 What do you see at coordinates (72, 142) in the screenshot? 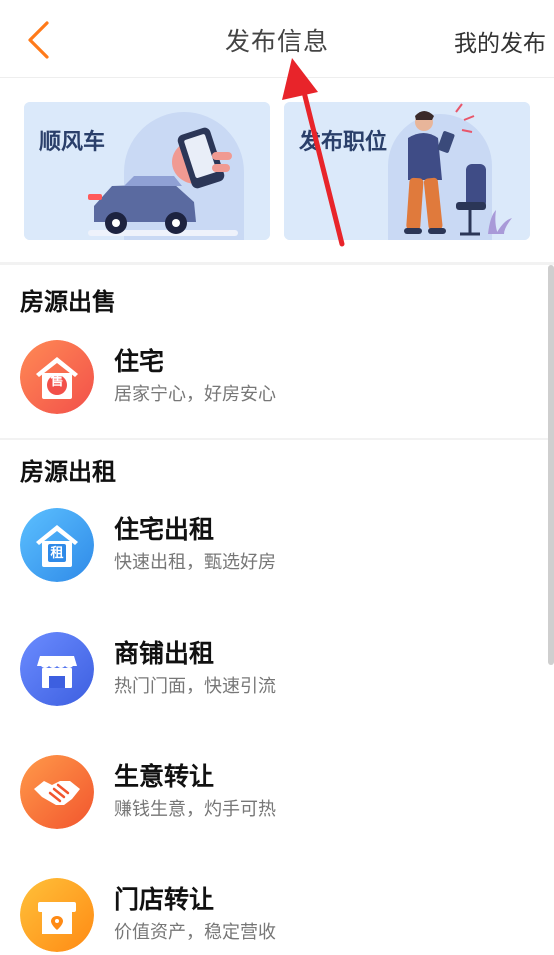
I see `banner-label-rideshare: 顺风车` at bounding box center [72, 142].